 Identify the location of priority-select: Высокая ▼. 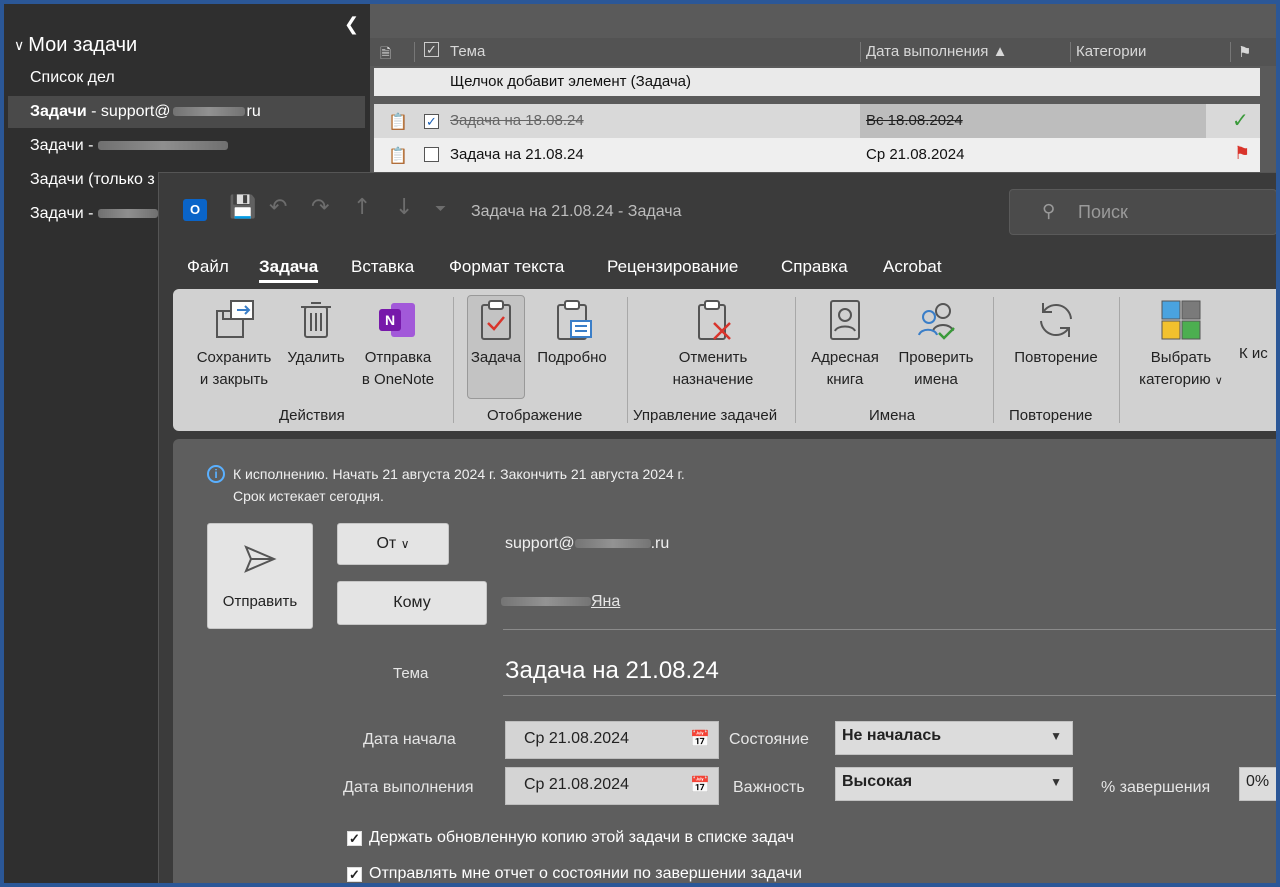
(954, 784).